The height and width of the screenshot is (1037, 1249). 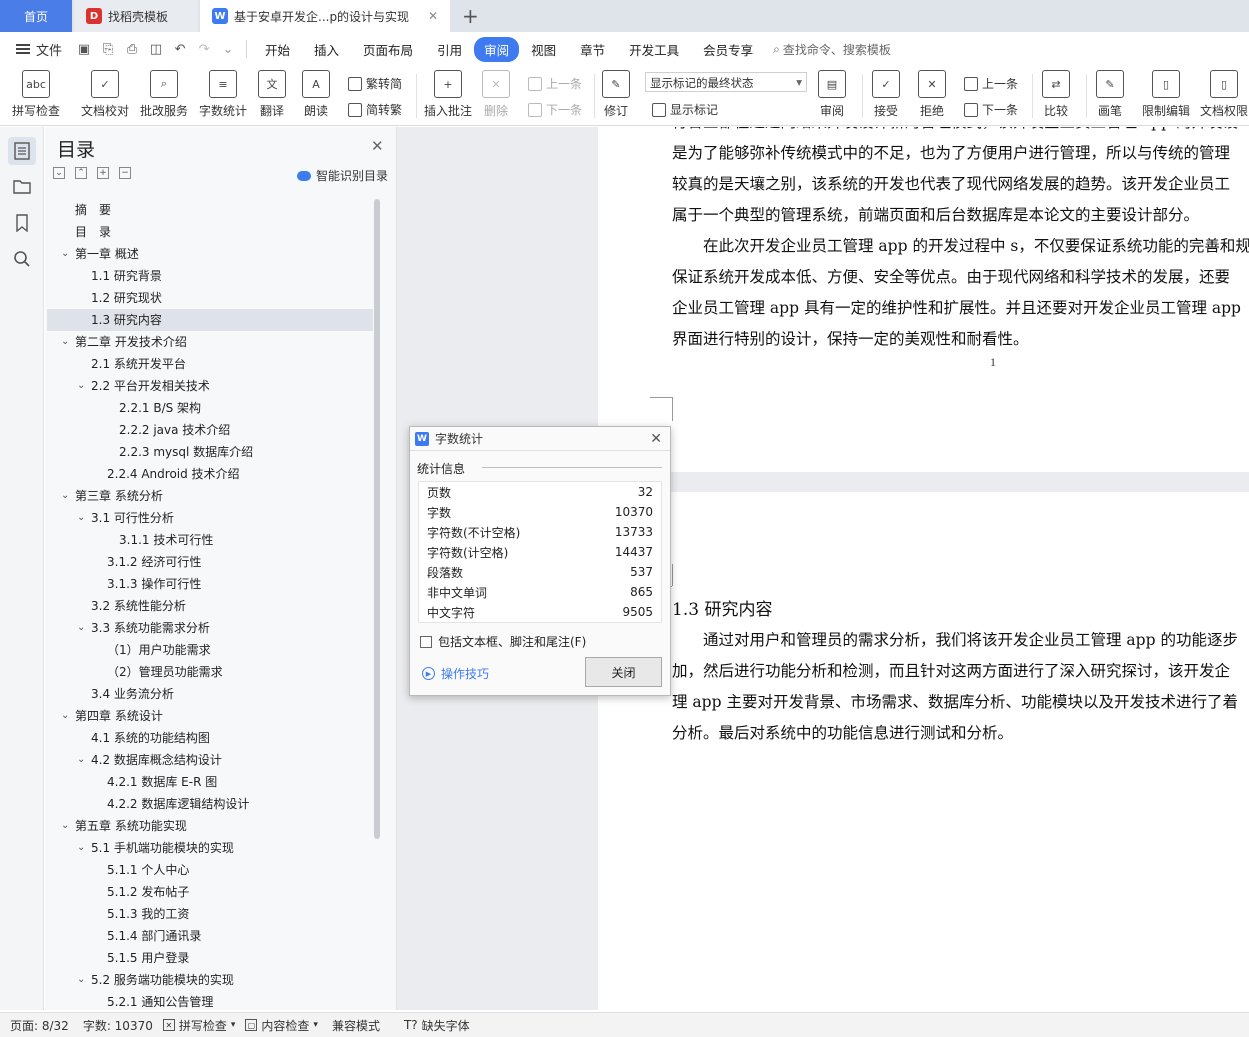 I want to click on toc-item: ⌄ 3.3 系统功能需求分析, so click(x=210, y=628).